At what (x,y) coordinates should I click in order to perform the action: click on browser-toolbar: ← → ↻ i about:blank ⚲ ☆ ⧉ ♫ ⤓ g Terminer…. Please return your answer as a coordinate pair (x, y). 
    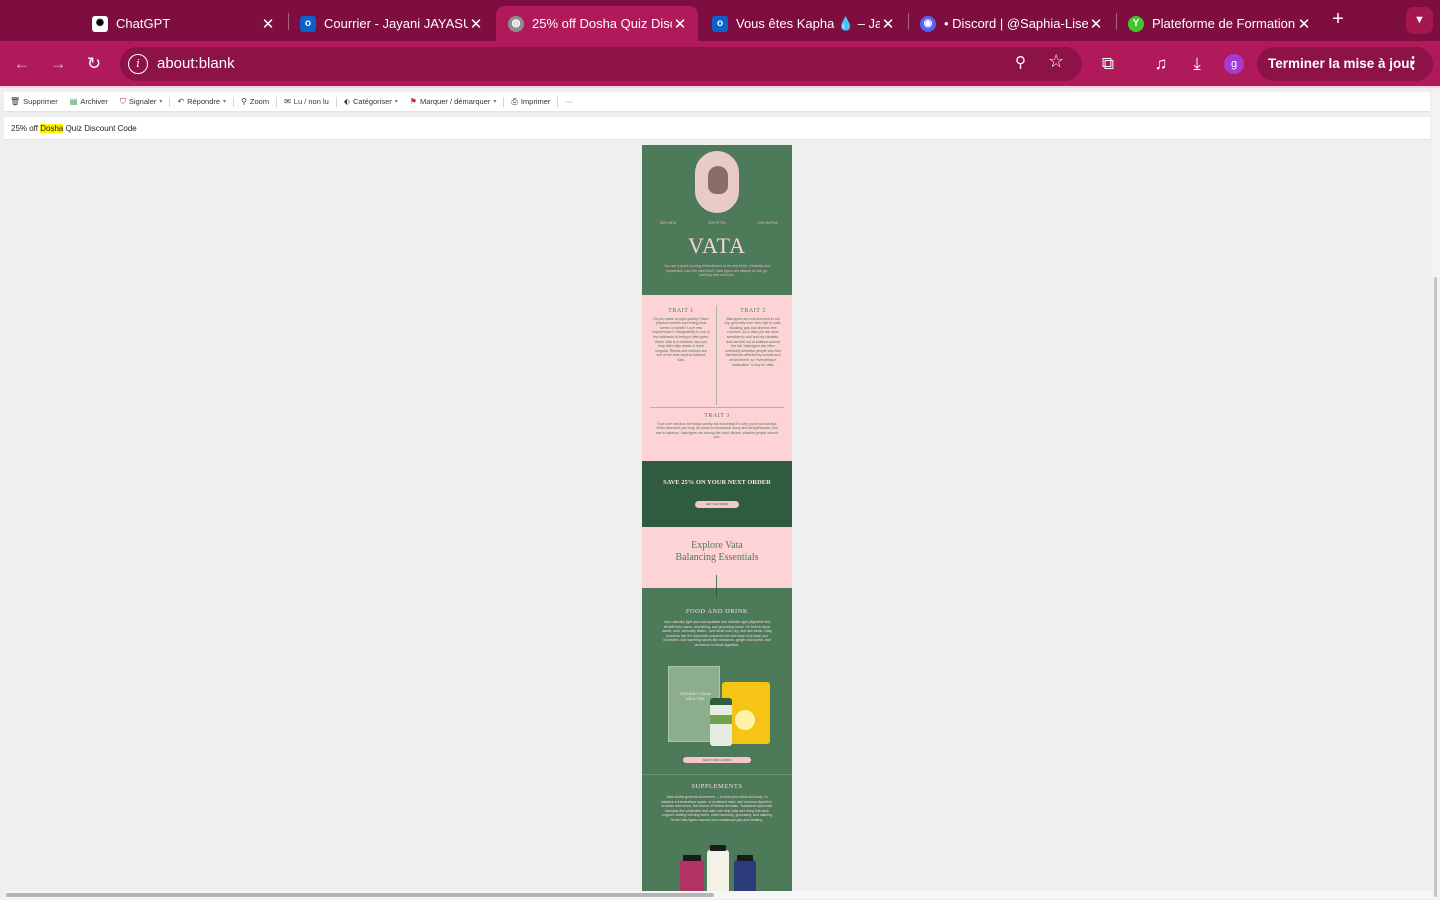
    Looking at the image, I should click on (720, 64).